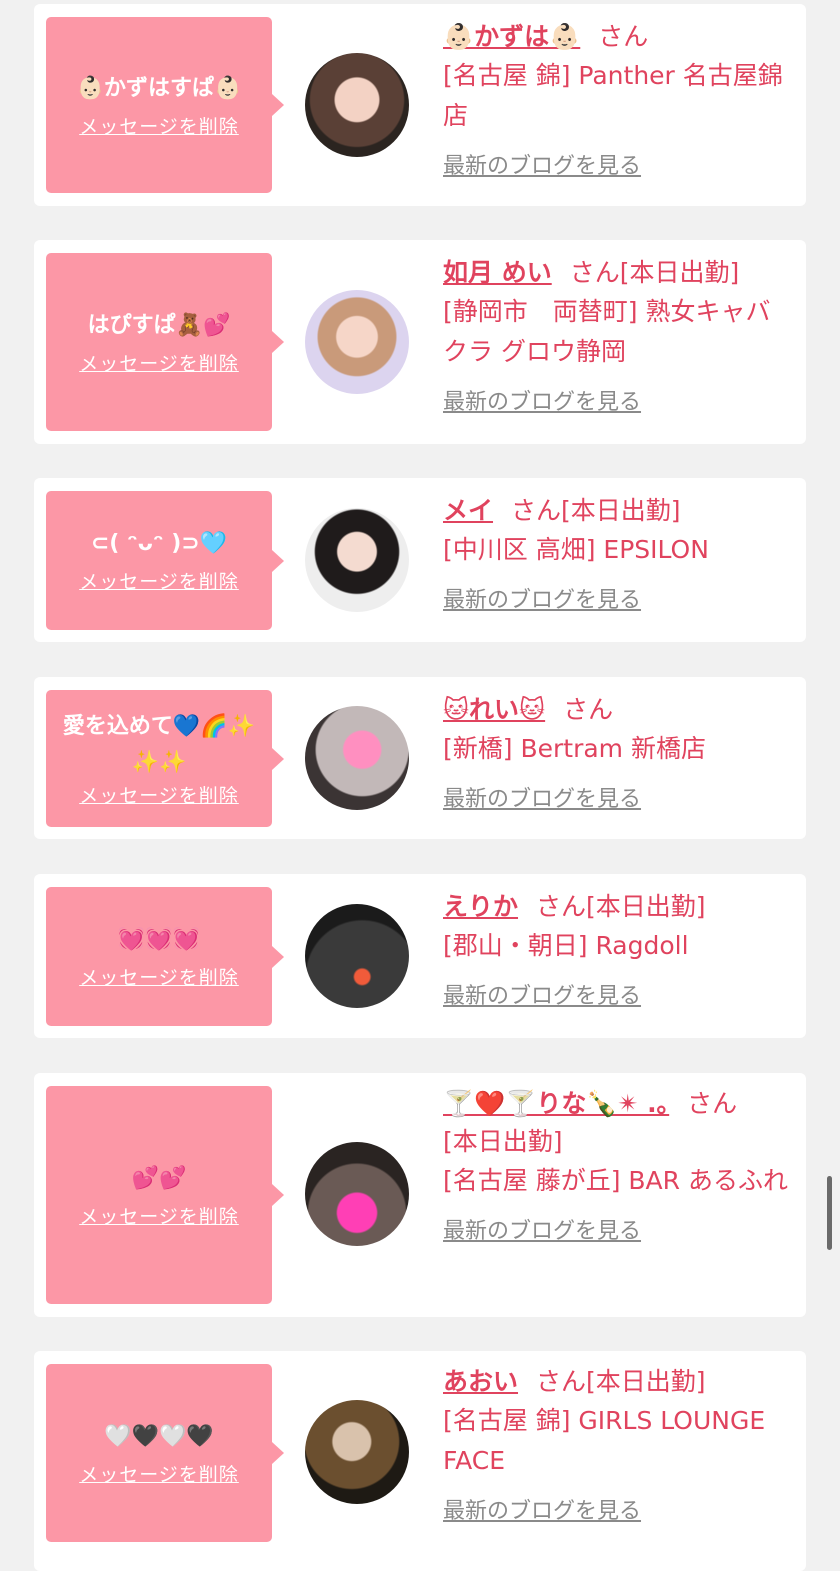  I want to click on cast-info: 🐱れい🐱 さん [新橋] Bertram 新橋店 最新のブログを見る, so click(619, 752).